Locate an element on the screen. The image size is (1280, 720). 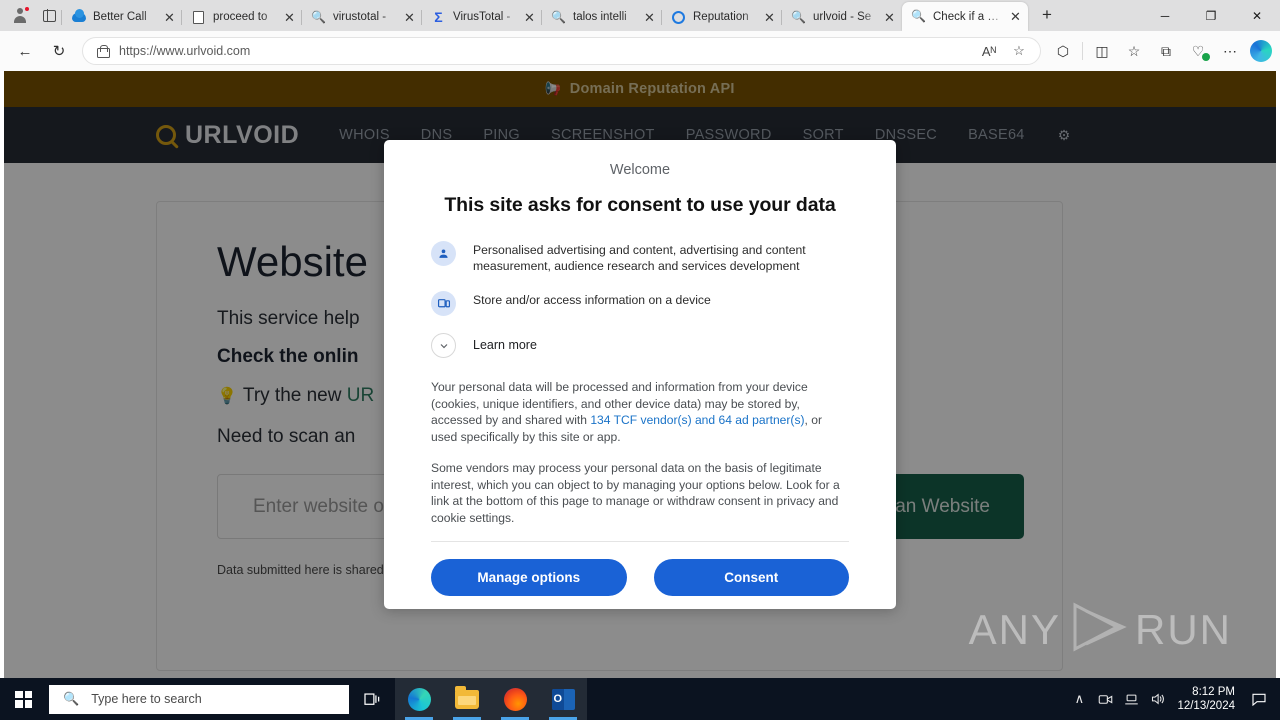
tab-check-if-active: 🔍 Check if a … ✕ is located at coordinates (965, 16).